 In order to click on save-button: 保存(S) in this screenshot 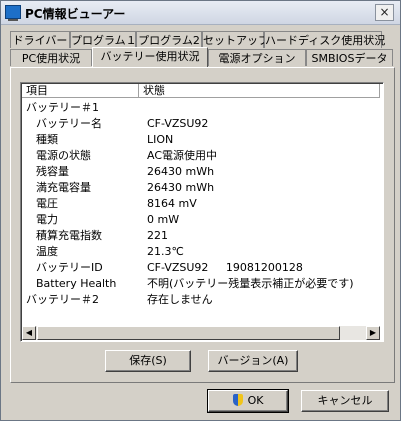, I will do `click(148, 361)`.